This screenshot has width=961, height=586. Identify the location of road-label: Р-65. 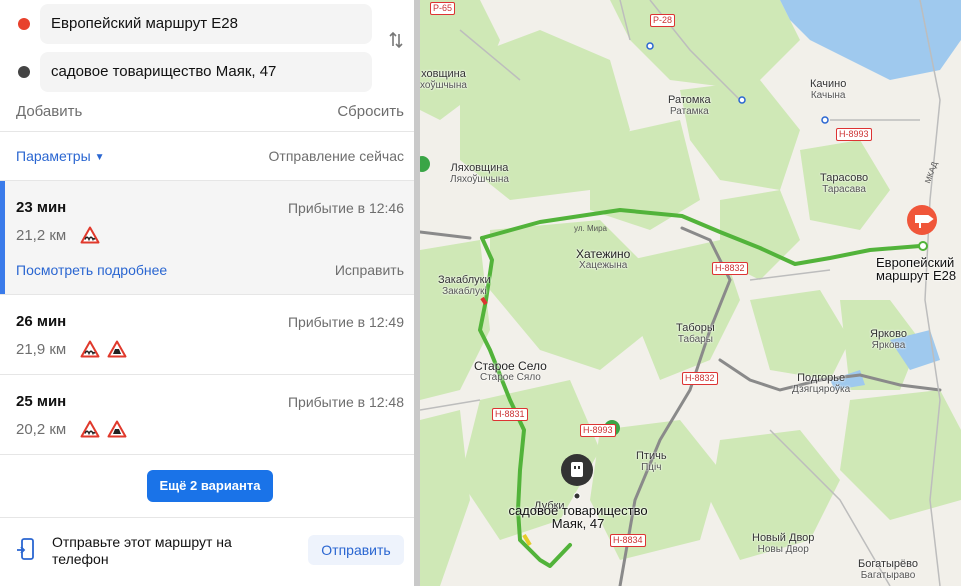
(443, 8).